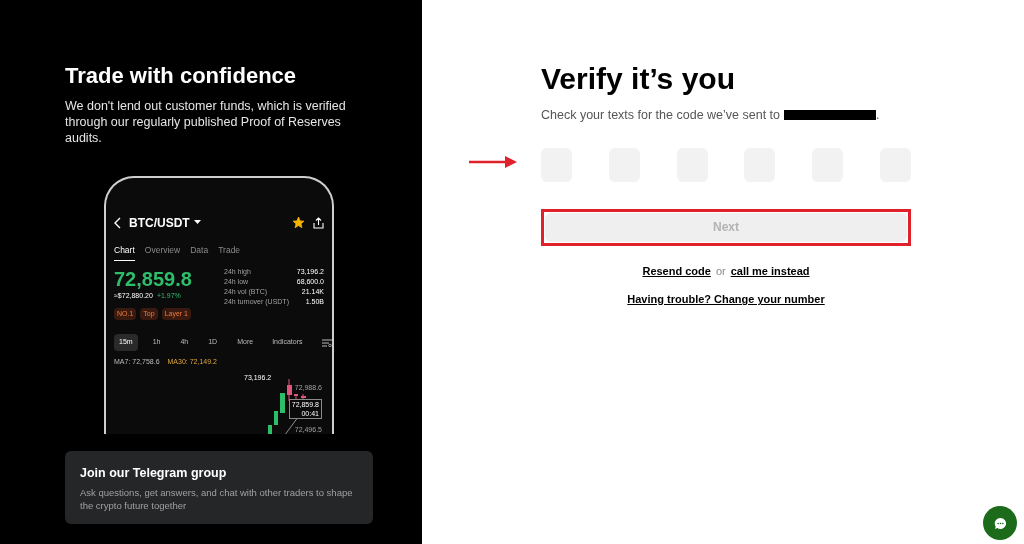 The height and width of the screenshot is (544, 1024). I want to click on share-icon, so click(318, 222).